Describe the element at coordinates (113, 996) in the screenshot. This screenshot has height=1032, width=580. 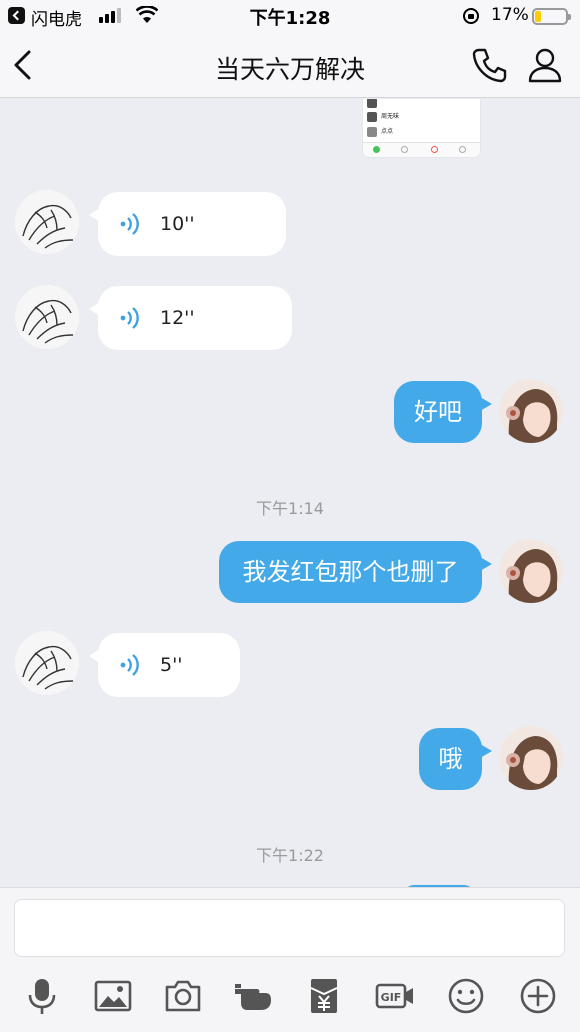
I see `image-icon` at that location.